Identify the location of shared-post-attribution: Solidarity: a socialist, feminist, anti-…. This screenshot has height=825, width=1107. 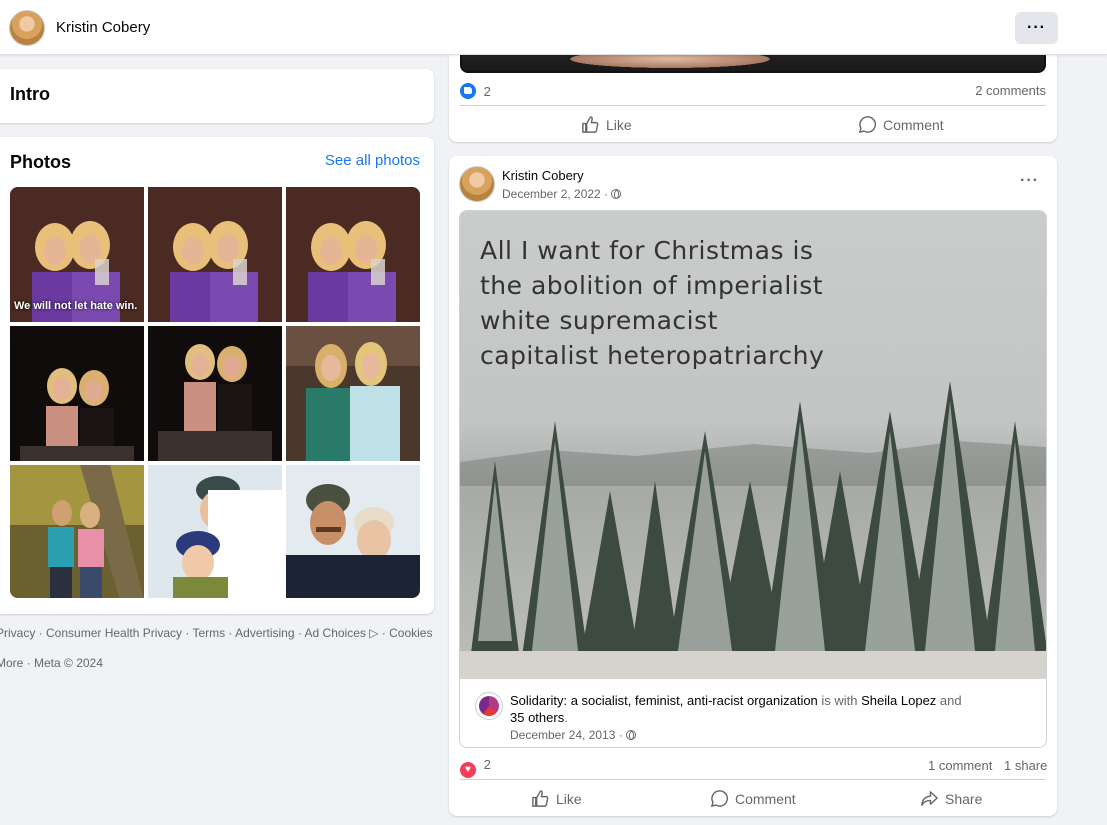
(760, 709).